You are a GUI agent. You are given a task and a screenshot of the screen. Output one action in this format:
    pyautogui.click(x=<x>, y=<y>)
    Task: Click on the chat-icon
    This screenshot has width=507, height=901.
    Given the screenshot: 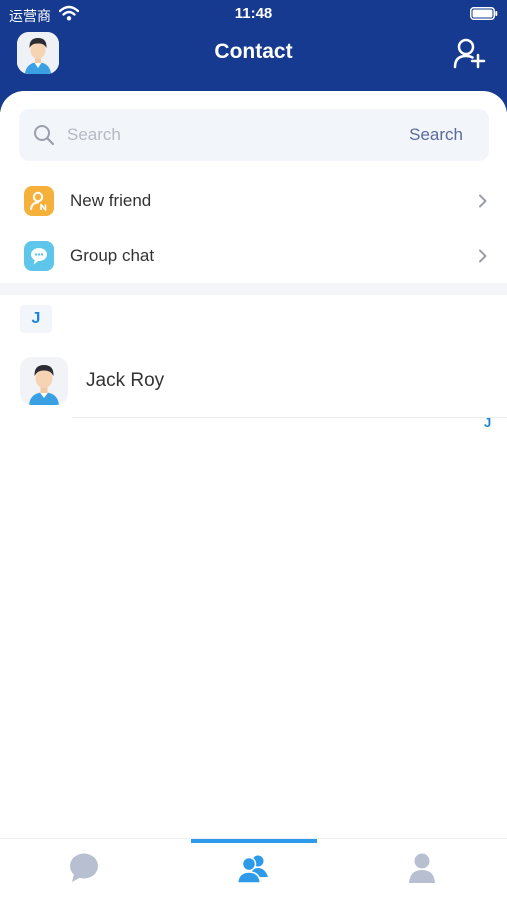 What is the action you would take?
    pyautogui.click(x=84, y=867)
    